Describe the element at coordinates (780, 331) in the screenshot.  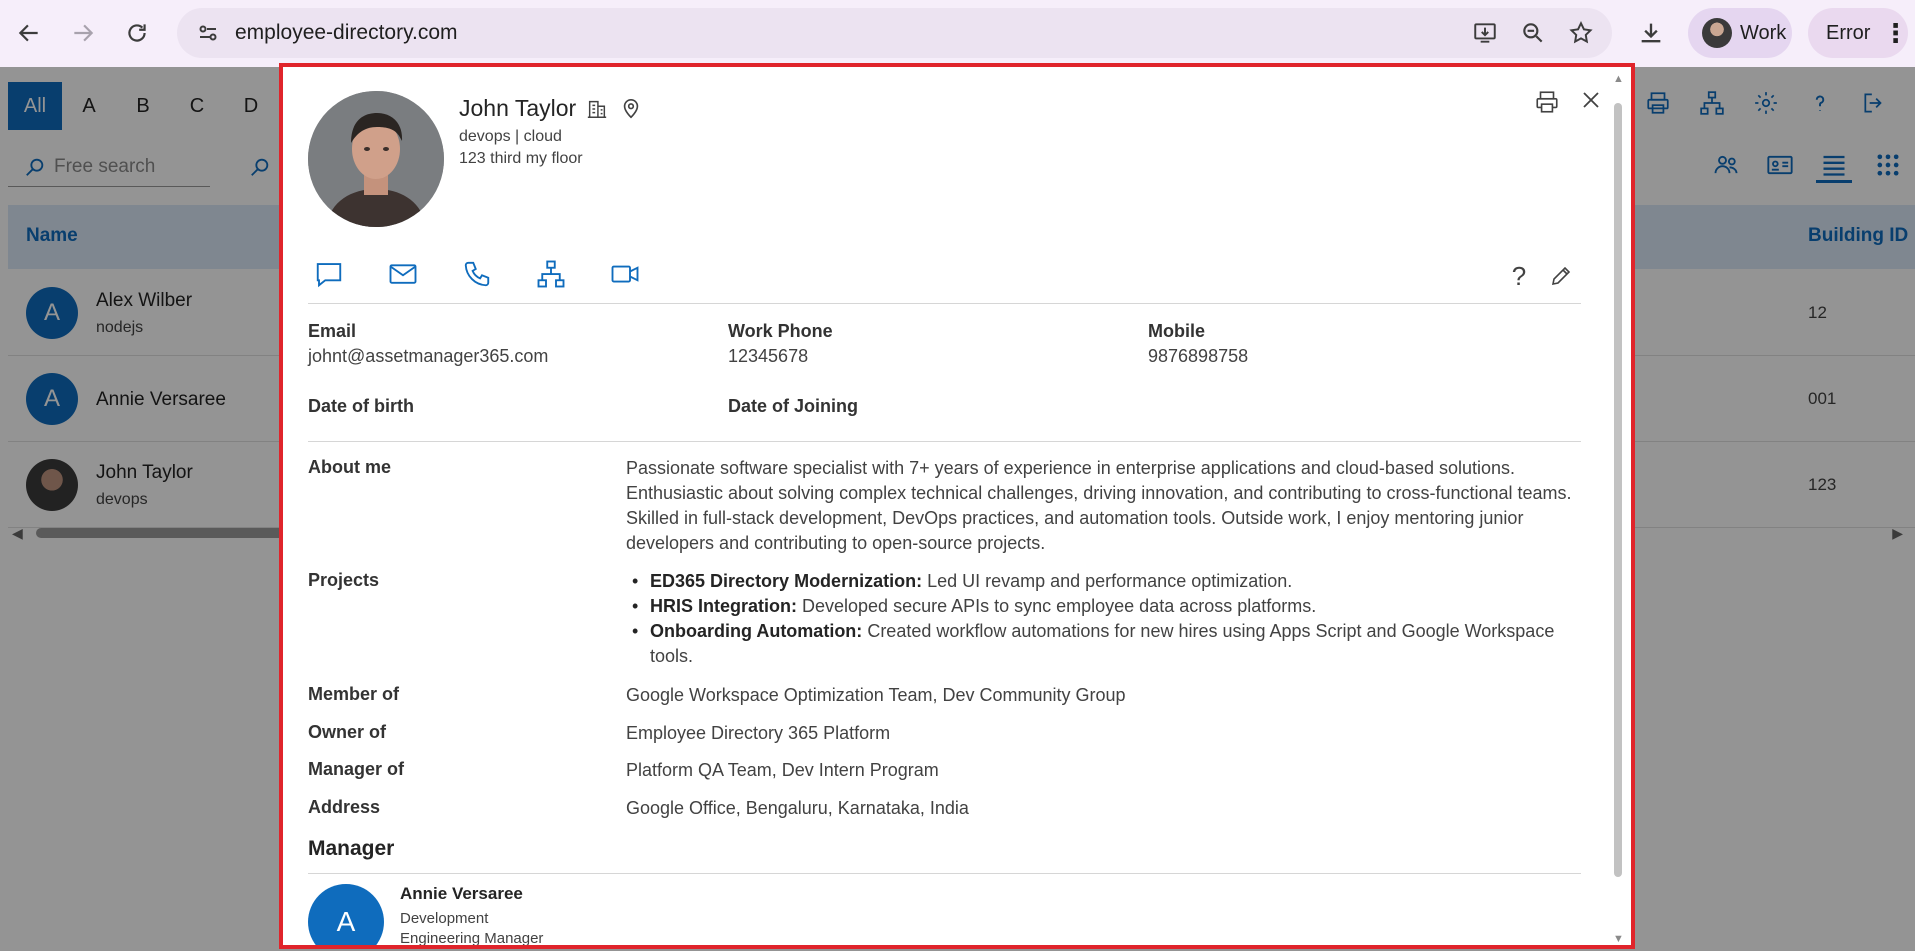
I see `work-phone-label: Work Phone` at that location.